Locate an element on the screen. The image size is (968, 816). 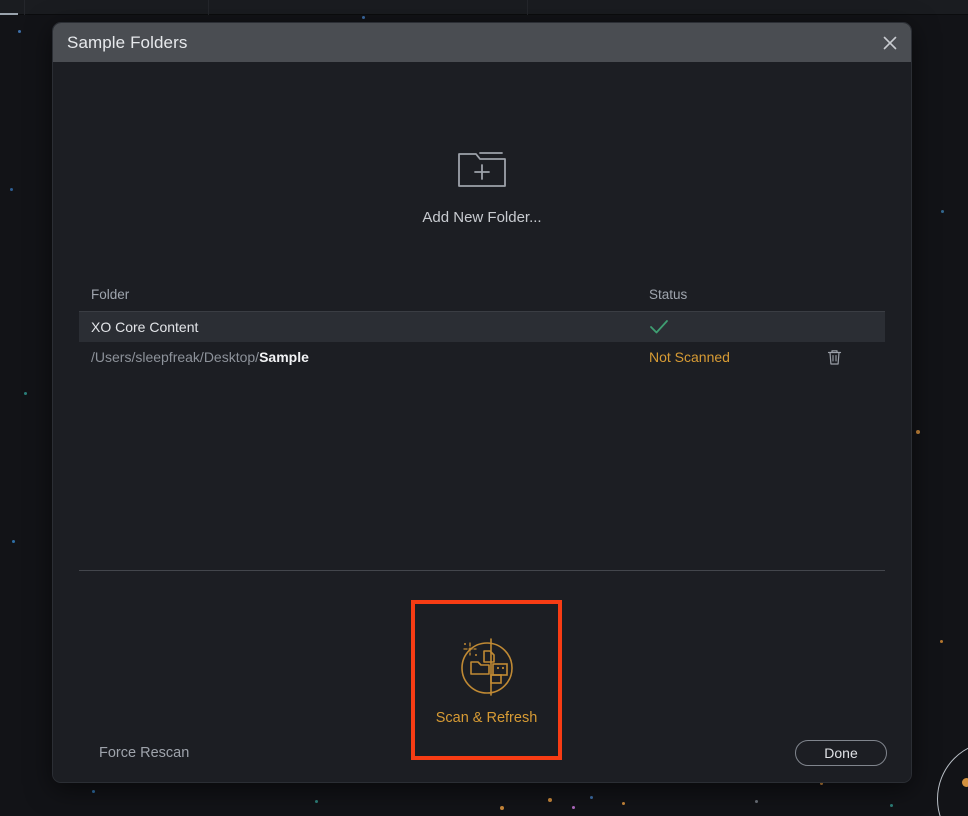
scan-refresh-button: Scan & Refresh is located at coordinates (486, 680).